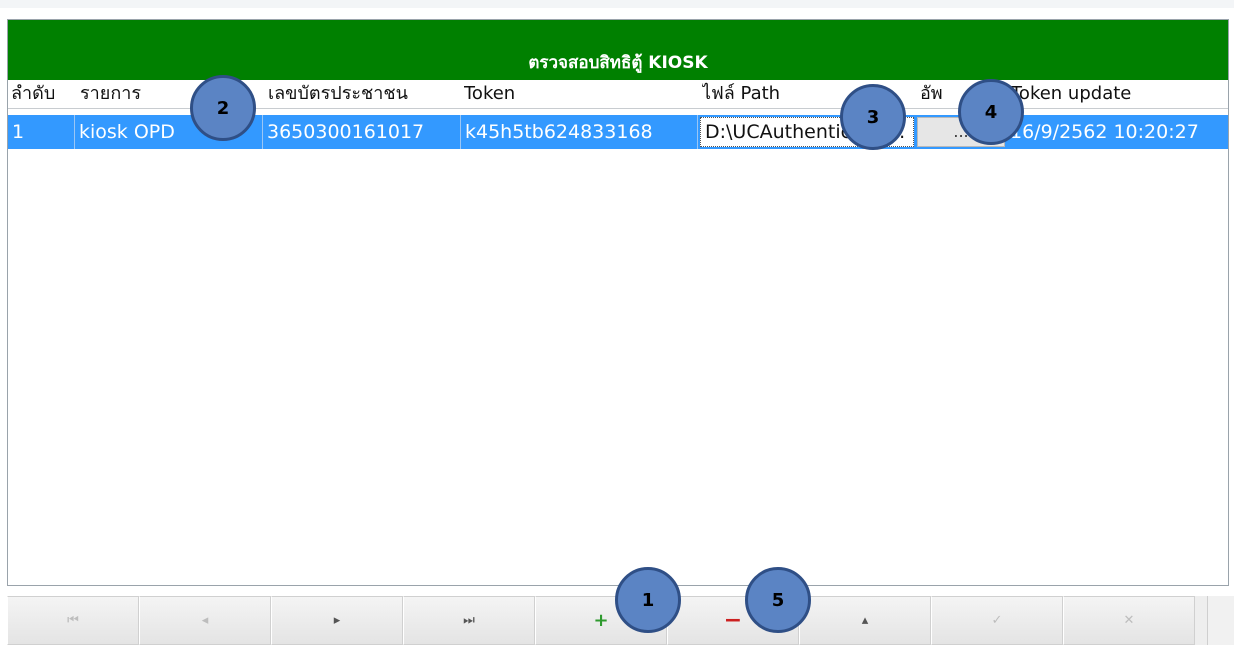  Describe the element at coordinates (1220, 620) in the screenshot. I see `navigator-tail` at that location.